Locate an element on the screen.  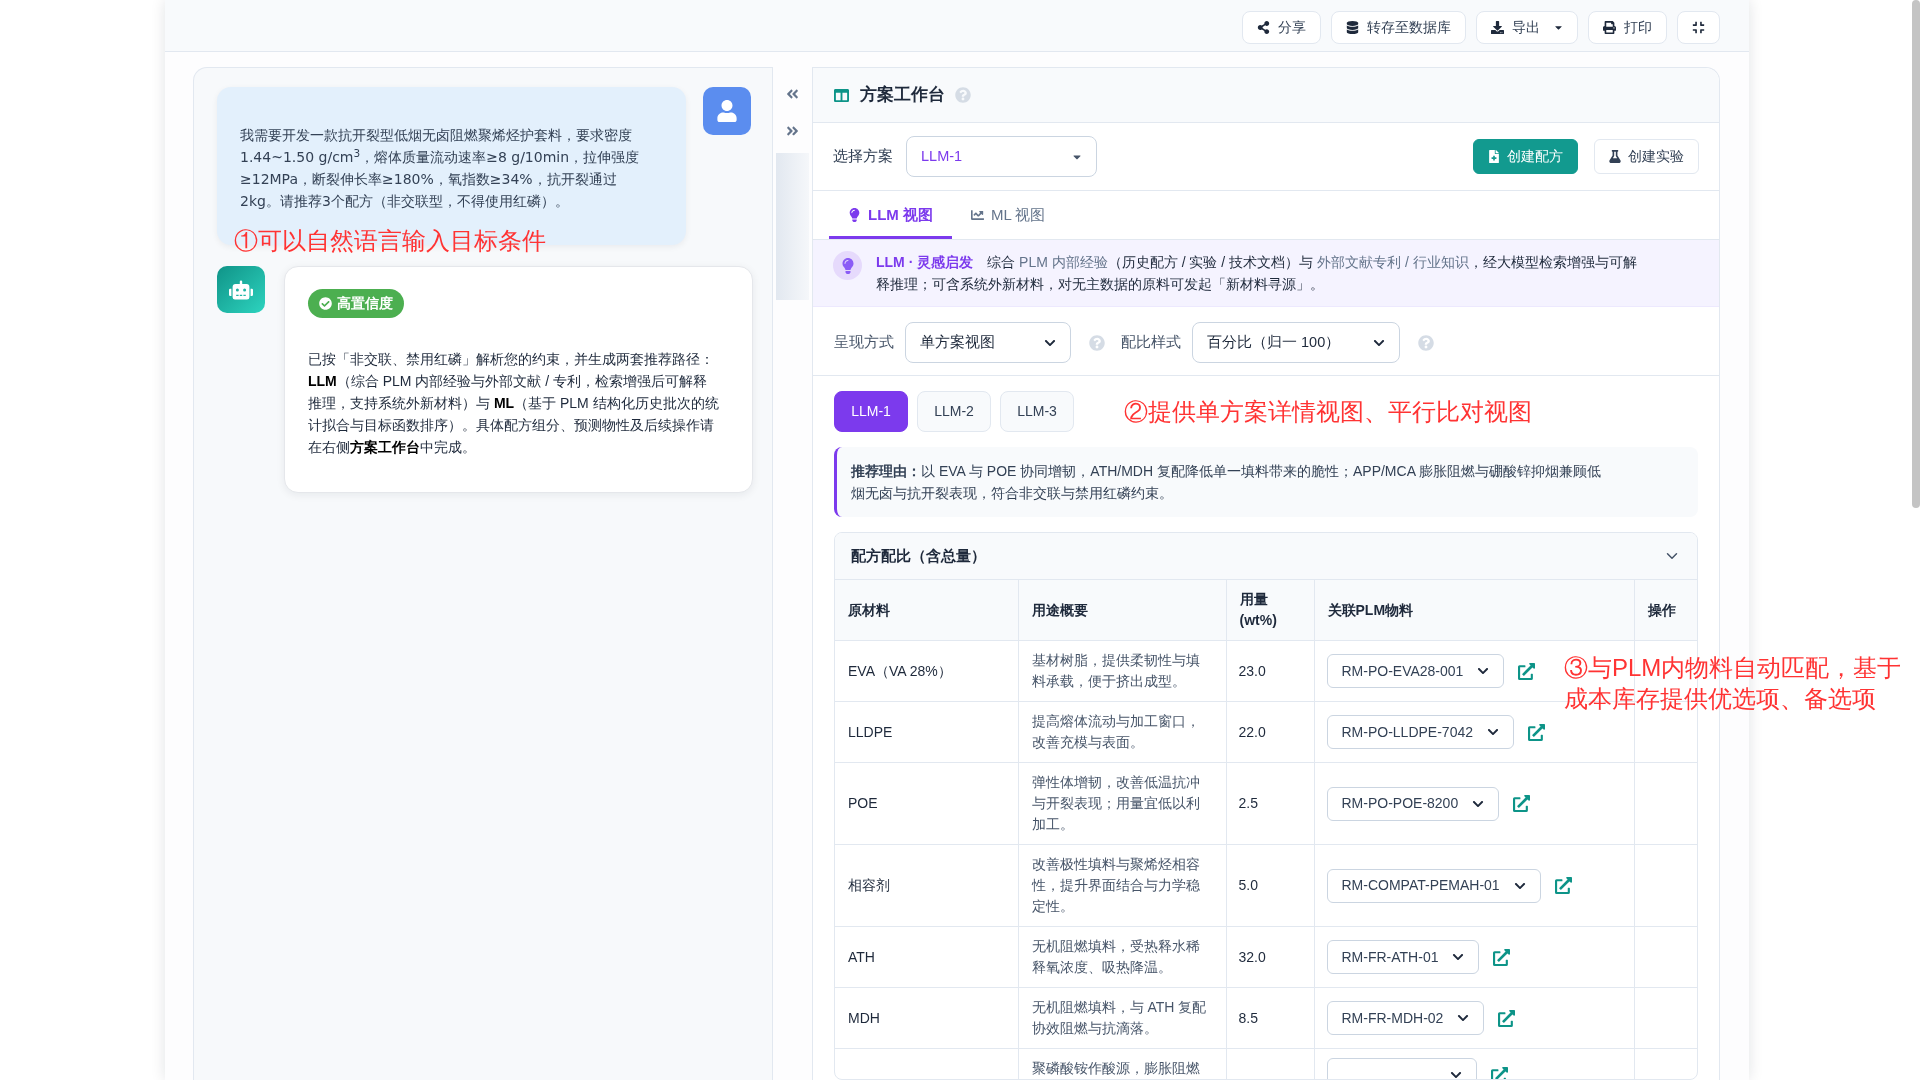
usage-summary: 基材树脂，提供柔韧性与填料承载，便于挤出成型。 is located at coordinates (1122, 671).